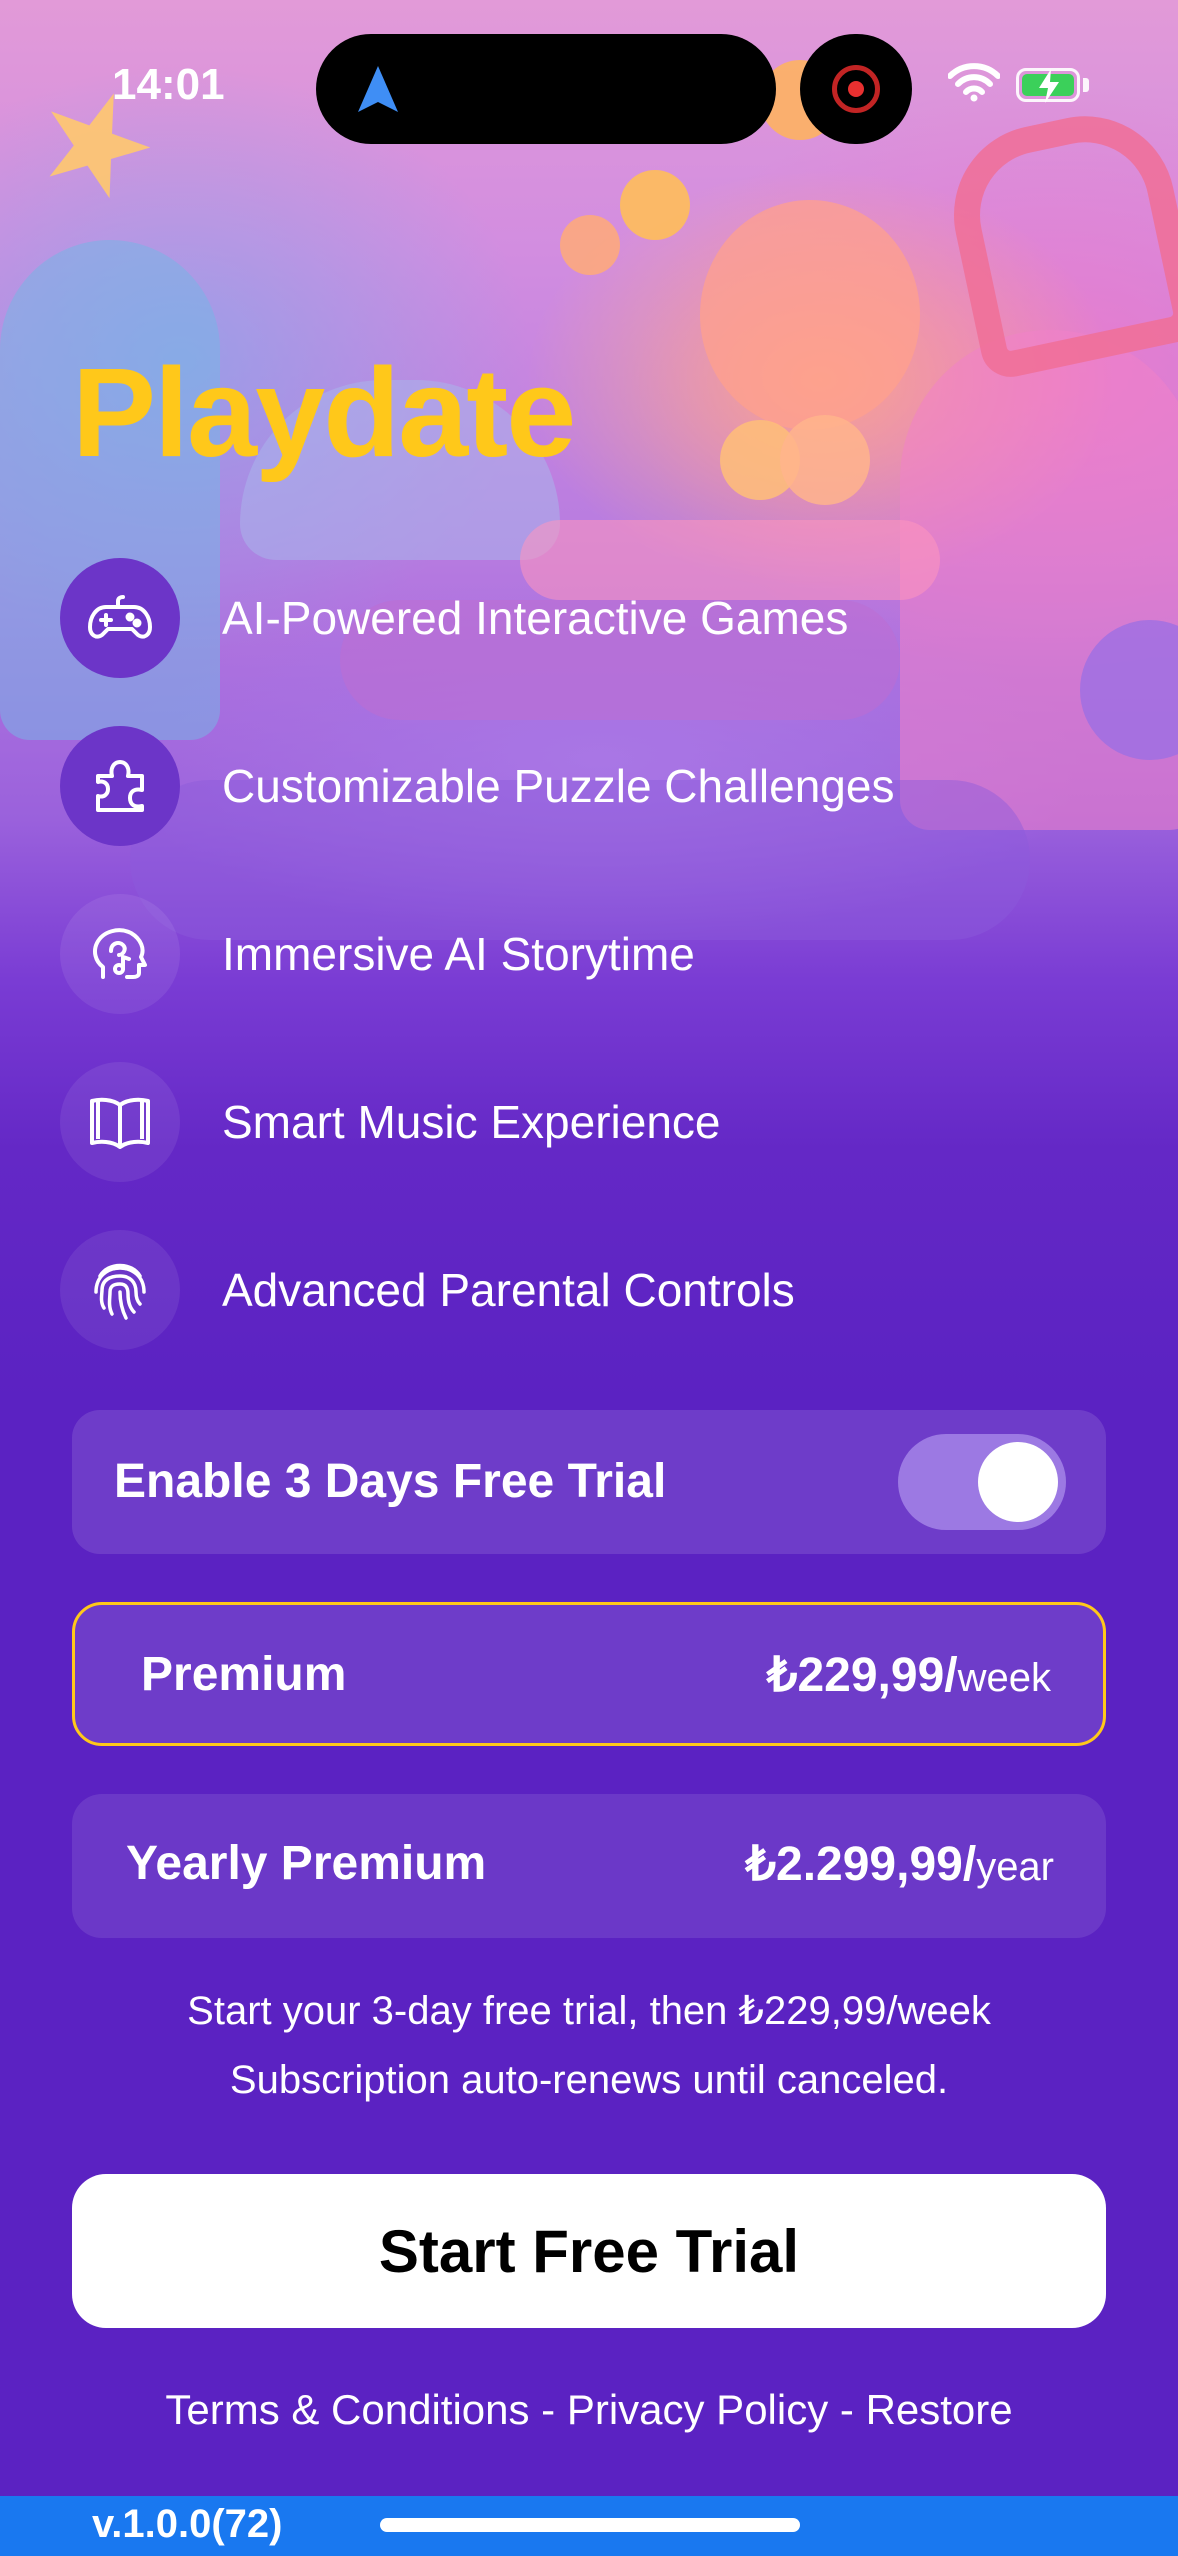  What do you see at coordinates (378, 91) in the screenshot?
I see `navigation-arrow-icon` at bounding box center [378, 91].